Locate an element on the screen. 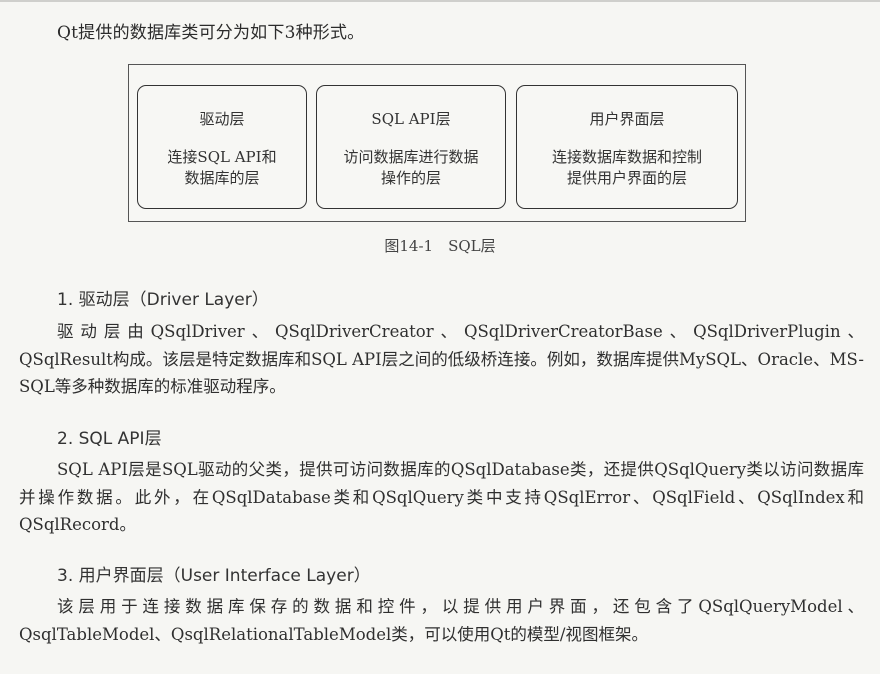 The image size is (880, 674). box-desc-line: 提供用户界面的层 is located at coordinates (626, 178).